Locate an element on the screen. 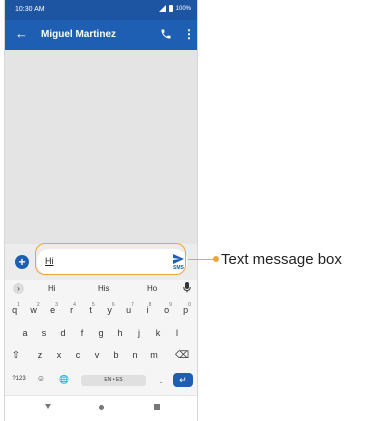 This screenshot has height=421, width=384. key-b: b is located at coordinates (116, 355).